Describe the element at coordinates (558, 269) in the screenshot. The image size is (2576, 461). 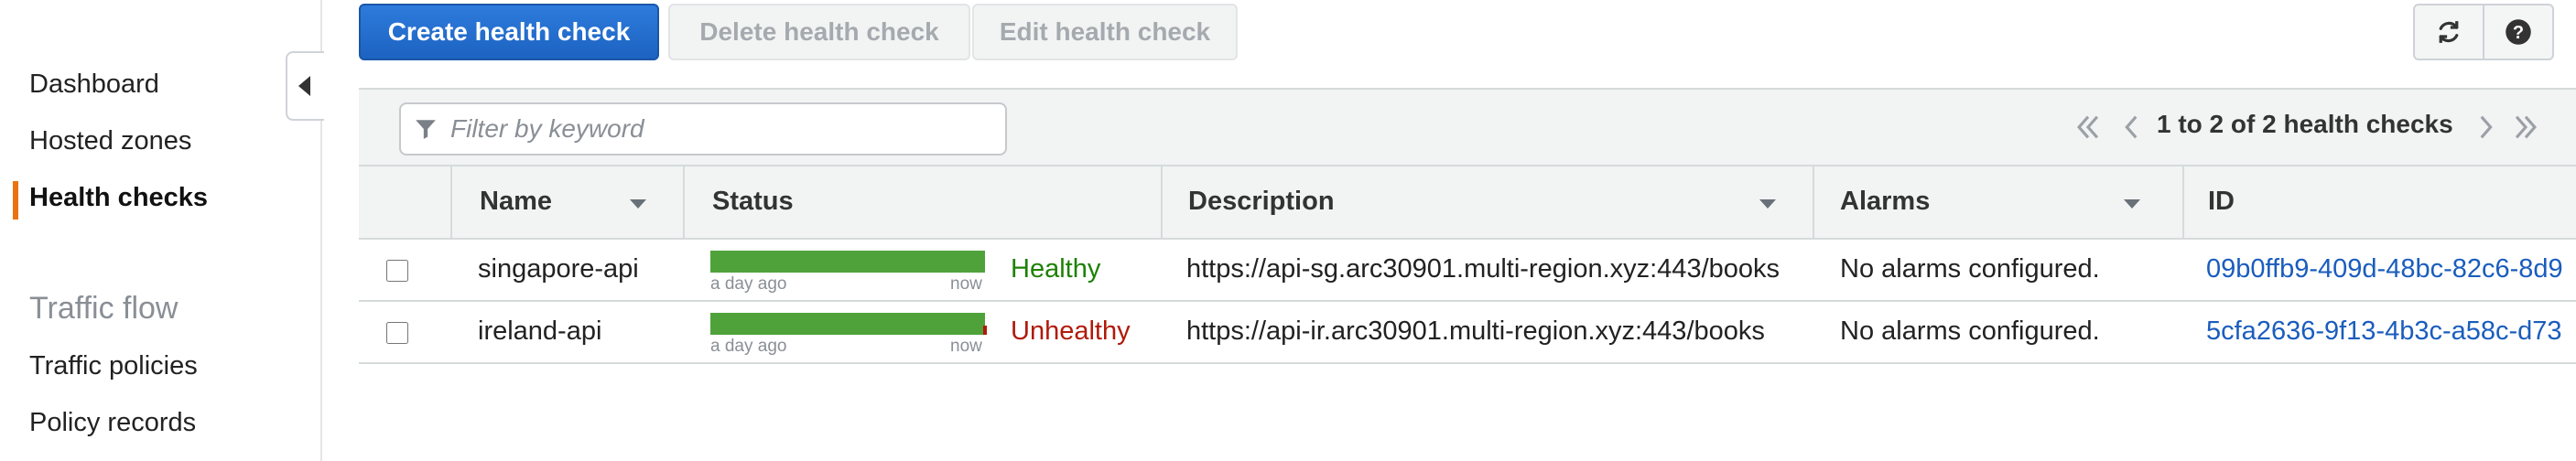
I see `health-check-name: singapore-api` at that location.